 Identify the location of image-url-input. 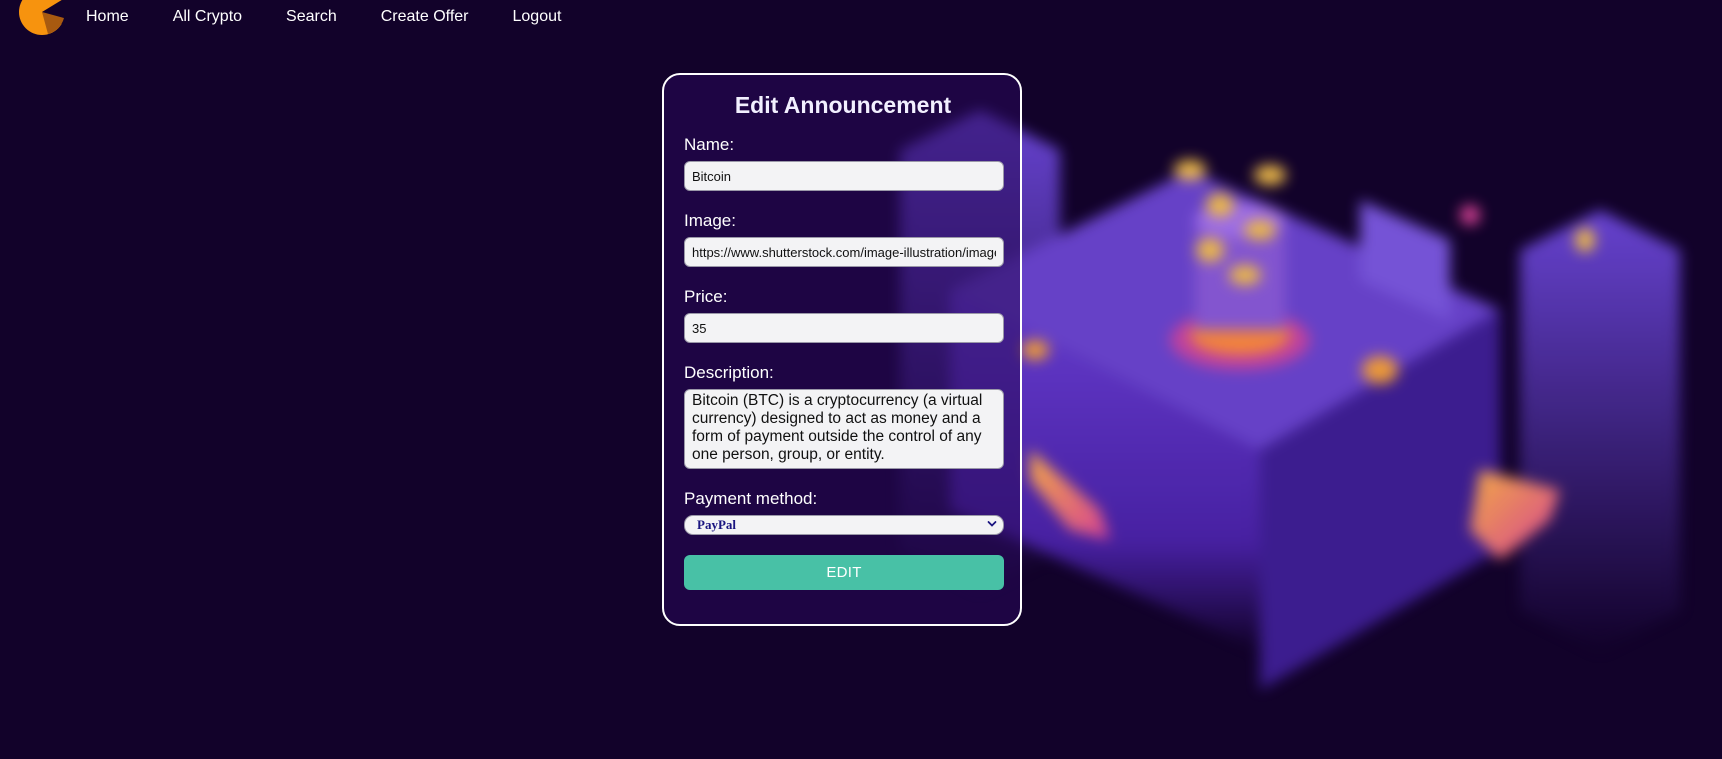
(844, 252).